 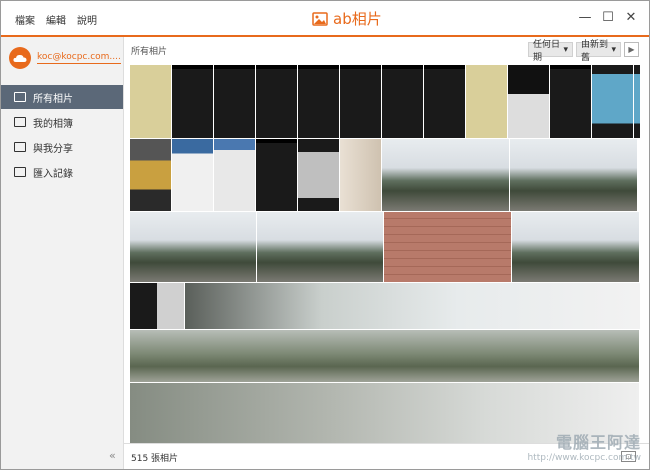 I want to click on sidebar-item-my-albums: 我的相簿, so click(x=62, y=122).